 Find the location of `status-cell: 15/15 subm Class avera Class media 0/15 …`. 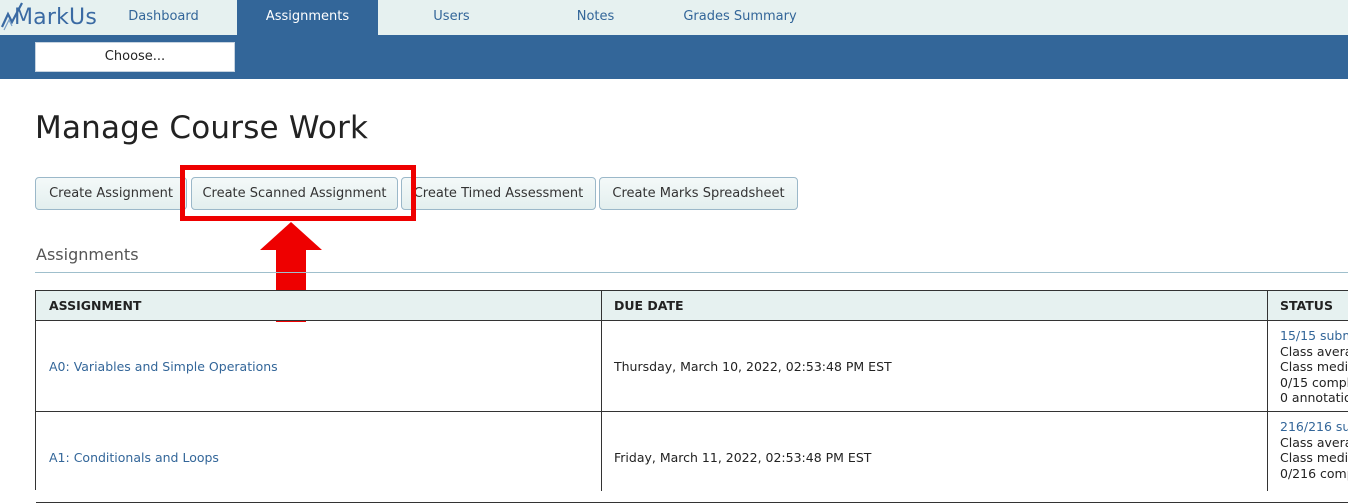

status-cell: 15/15 subm Class avera Class media 0/15 … is located at coordinates (1314, 367).